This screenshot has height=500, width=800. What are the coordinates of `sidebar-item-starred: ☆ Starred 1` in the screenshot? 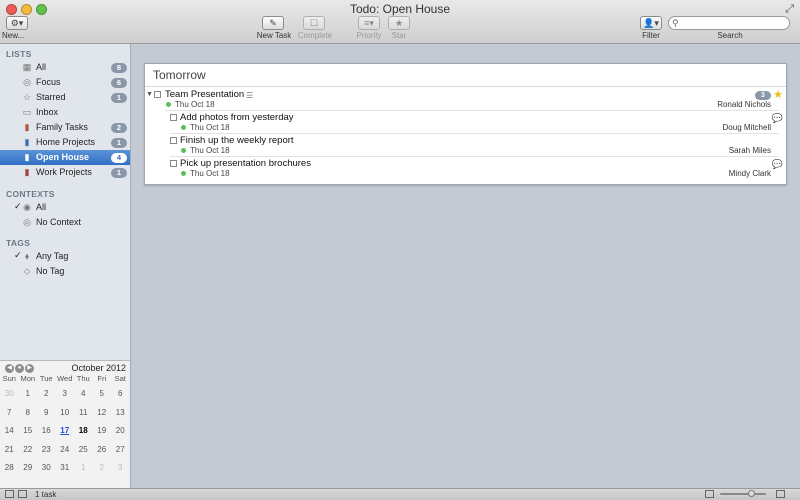 It's located at (65, 97).